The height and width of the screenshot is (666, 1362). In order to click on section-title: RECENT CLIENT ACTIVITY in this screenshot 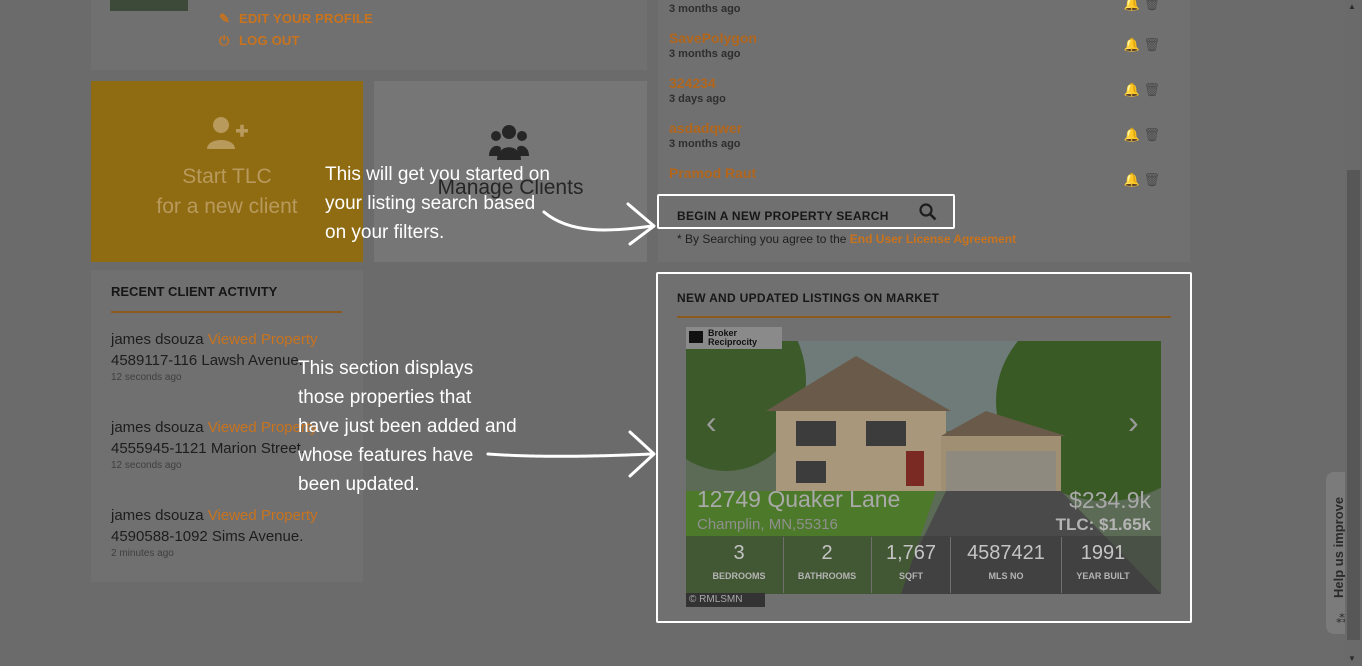, I will do `click(194, 291)`.